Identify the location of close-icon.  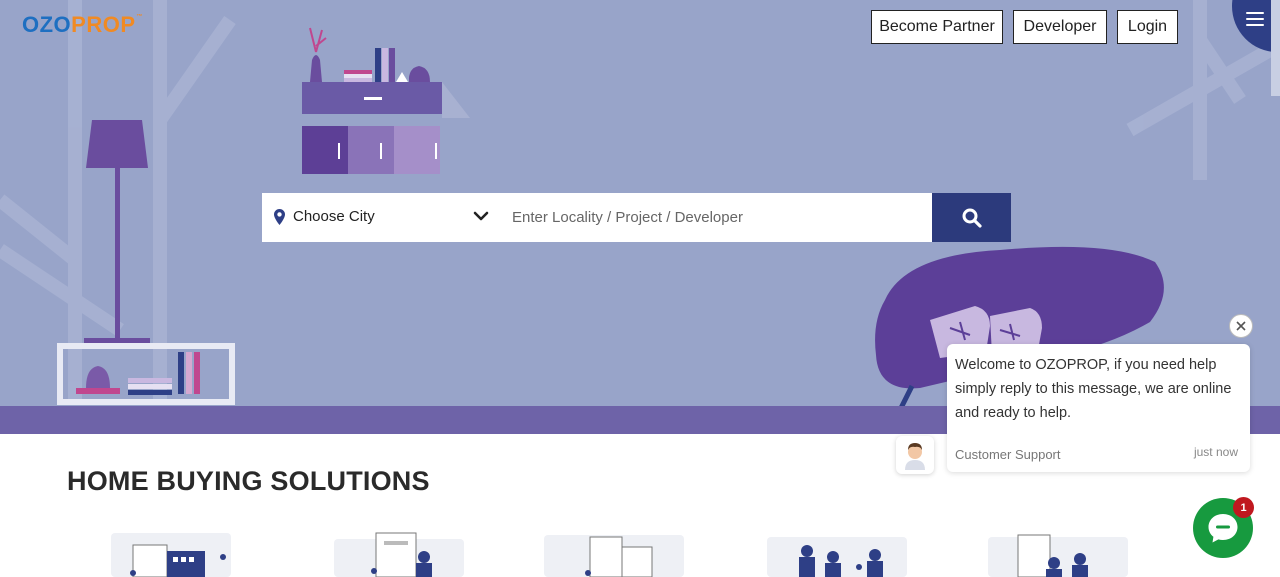
(1241, 326).